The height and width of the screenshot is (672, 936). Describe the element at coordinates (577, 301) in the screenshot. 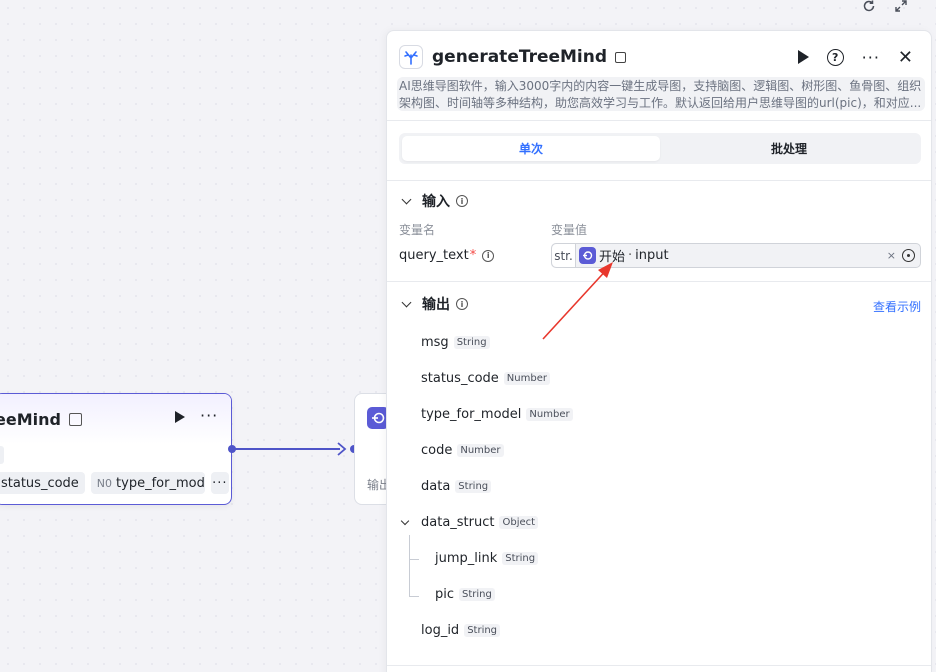

I see `annotation-arrow` at that location.